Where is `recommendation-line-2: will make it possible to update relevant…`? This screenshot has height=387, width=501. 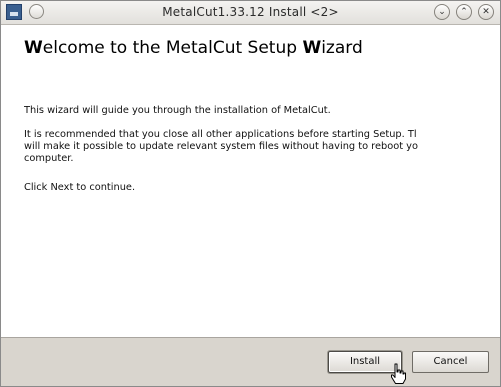 recommendation-line-2: will make it possible to update relevant… is located at coordinates (221, 146).